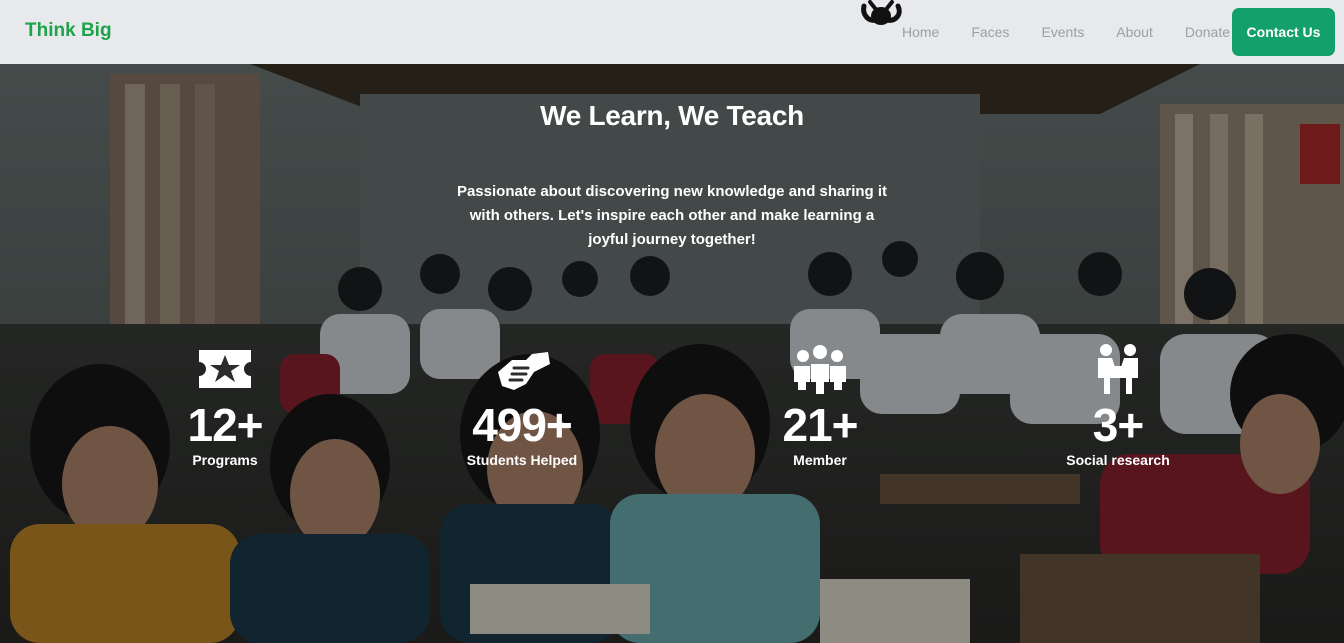 Image resolution: width=1344 pixels, height=643 pixels. Describe the element at coordinates (1207, 32) in the screenshot. I see `nav-link-donate: Donate` at that location.